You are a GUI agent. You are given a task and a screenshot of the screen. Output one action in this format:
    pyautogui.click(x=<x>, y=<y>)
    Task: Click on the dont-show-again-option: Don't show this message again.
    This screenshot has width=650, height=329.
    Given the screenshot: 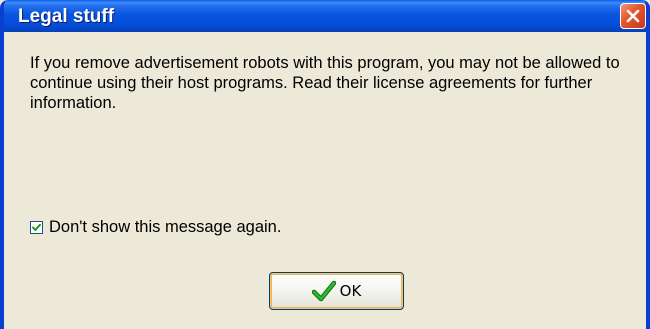 What is the action you would take?
    pyautogui.click(x=155, y=227)
    